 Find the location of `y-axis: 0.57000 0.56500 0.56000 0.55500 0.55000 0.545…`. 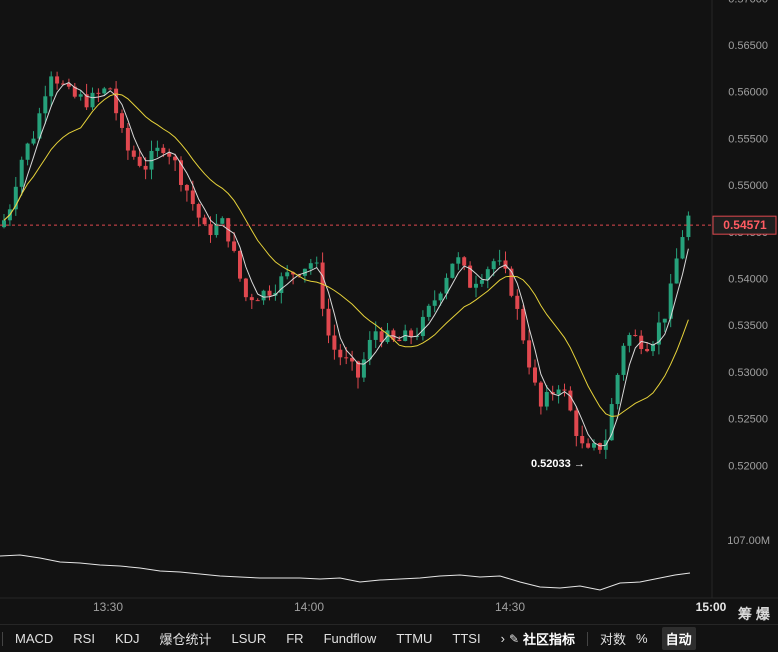

y-axis: 0.57000 0.56500 0.56000 0.55500 0.55000 0.545… is located at coordinates (739, 299).